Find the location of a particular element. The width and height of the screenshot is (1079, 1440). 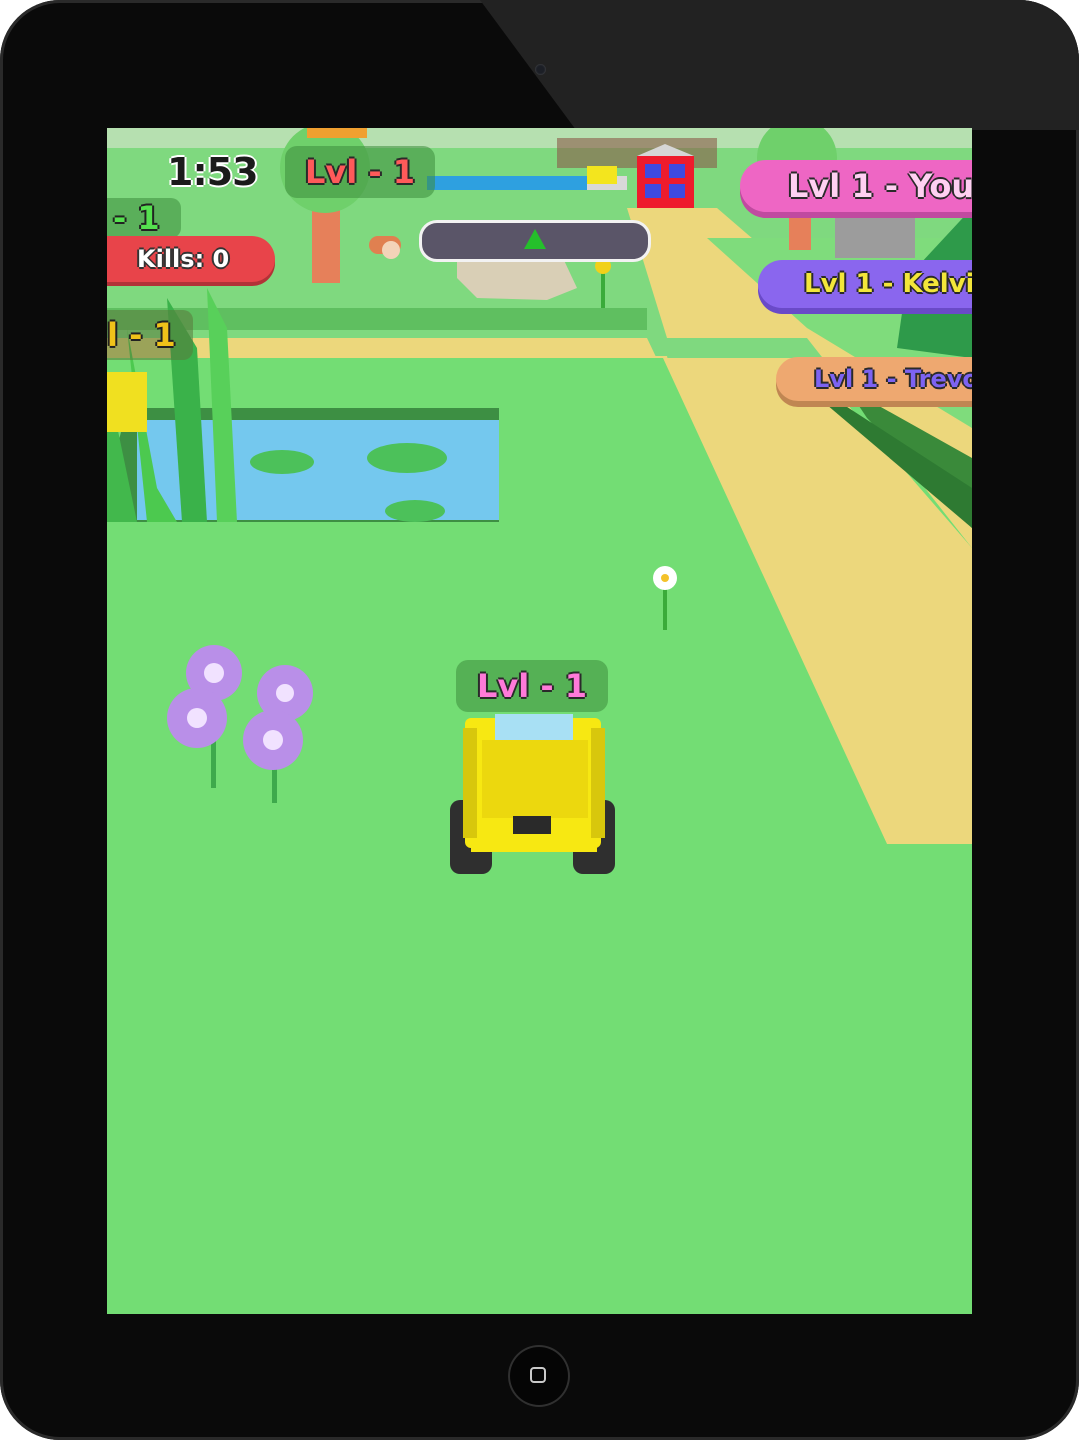

lawnmower-icon is located at coordinates (532, 794).